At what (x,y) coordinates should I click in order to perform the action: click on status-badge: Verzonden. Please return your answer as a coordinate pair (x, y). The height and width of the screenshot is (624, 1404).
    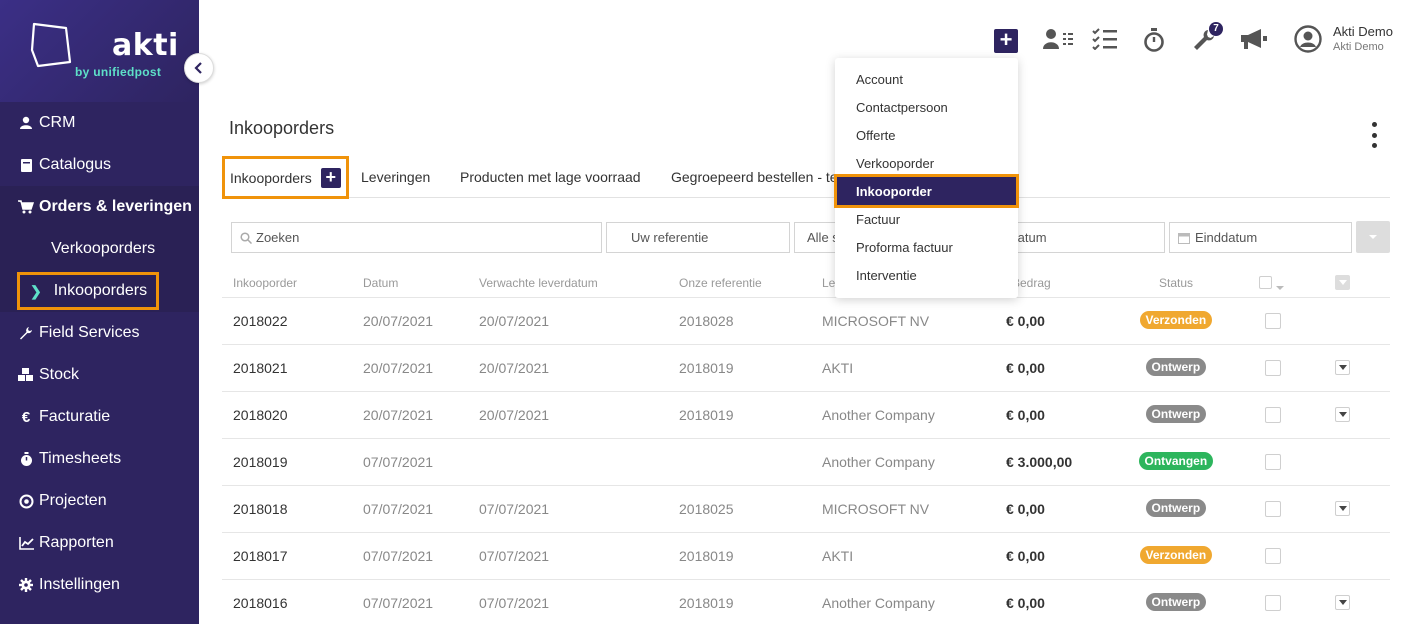
    Looking at the image, I should click on (1176, 320).